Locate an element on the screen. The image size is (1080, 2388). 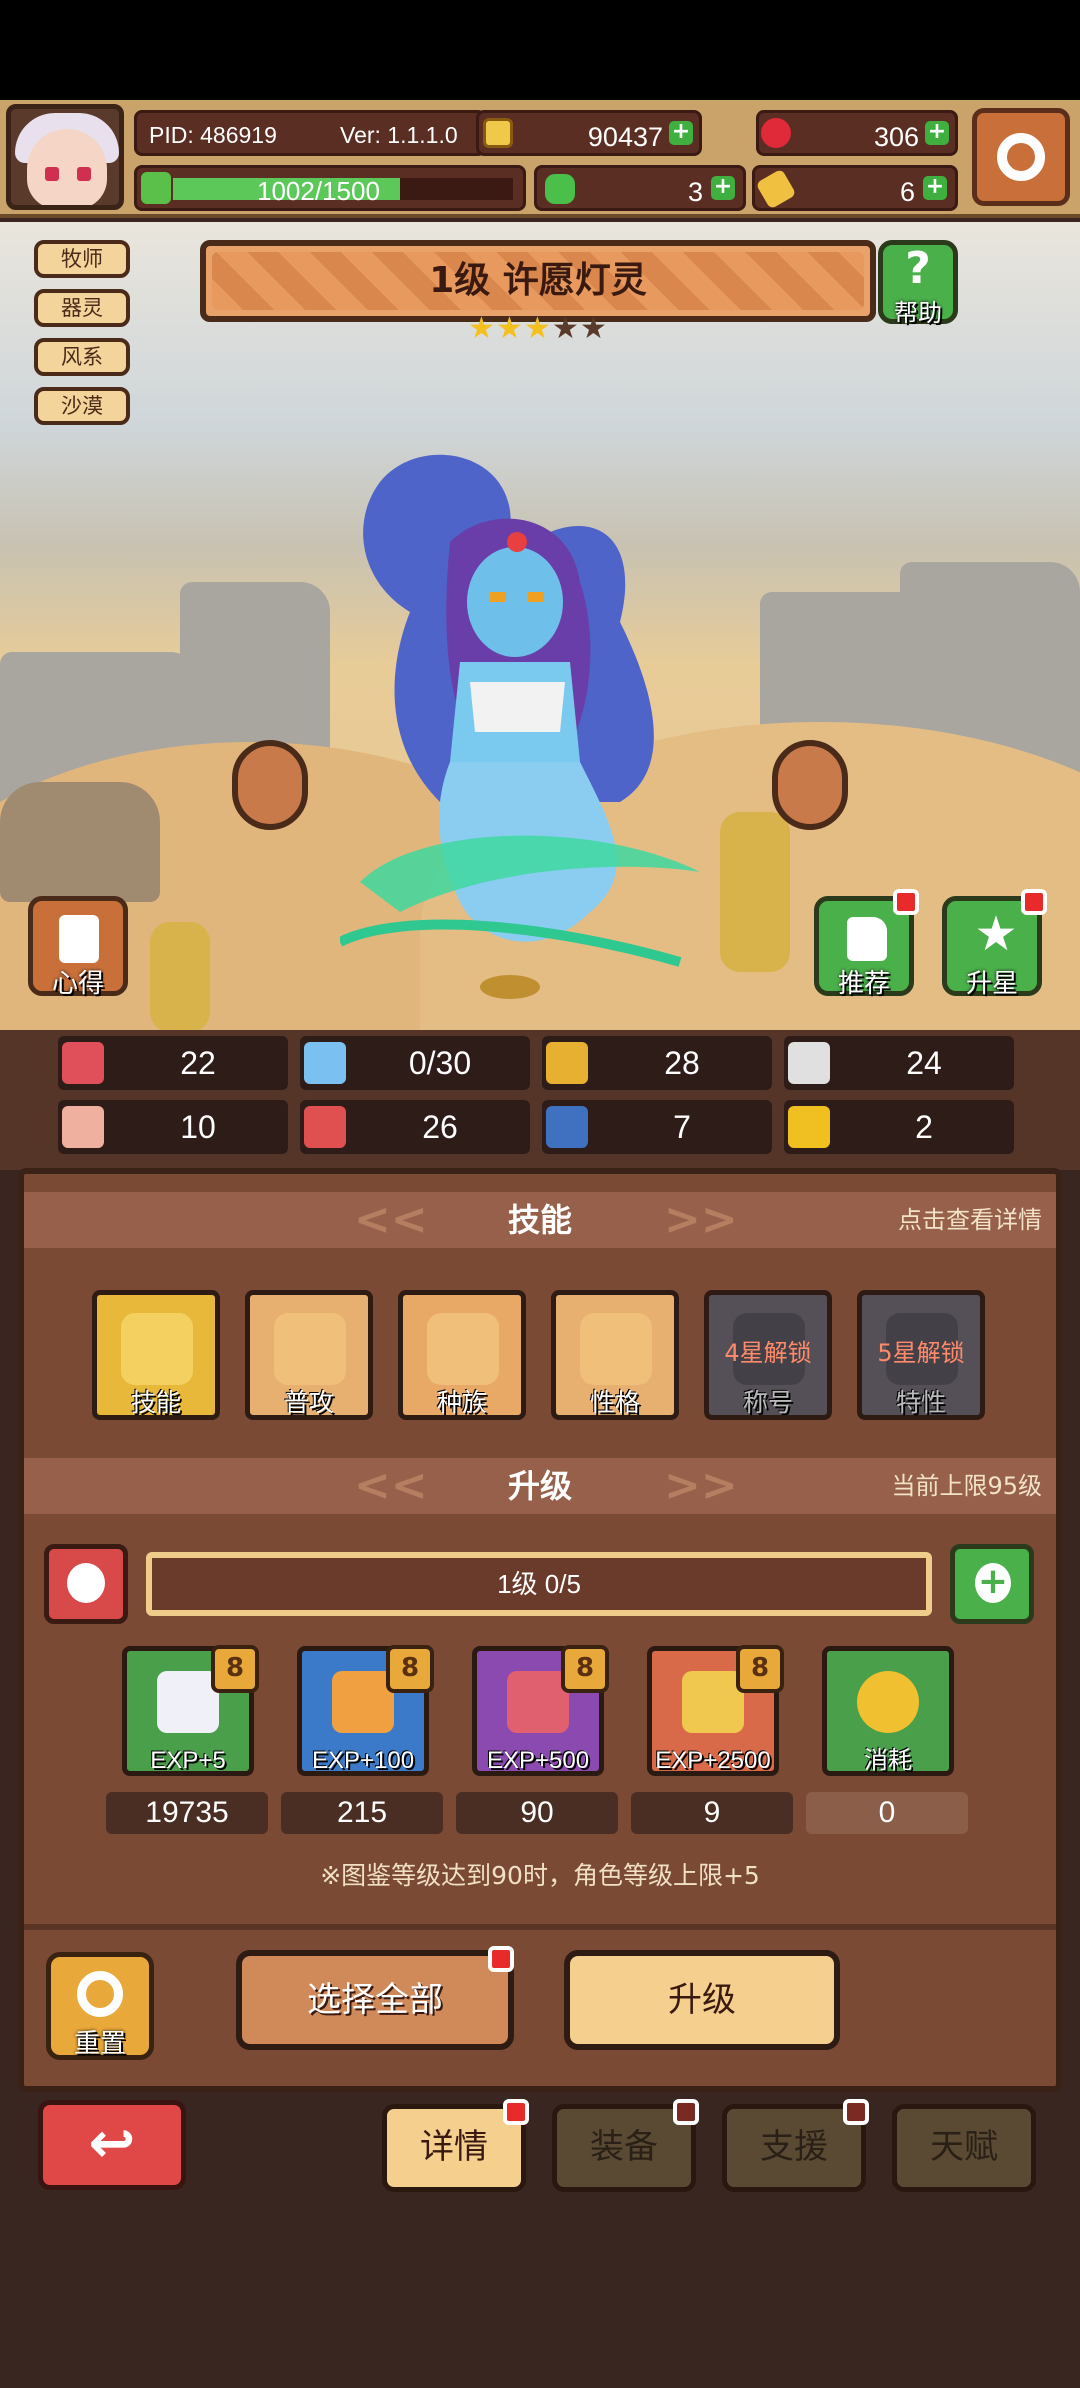
fist-icon is located at coordinates (83, 1127).